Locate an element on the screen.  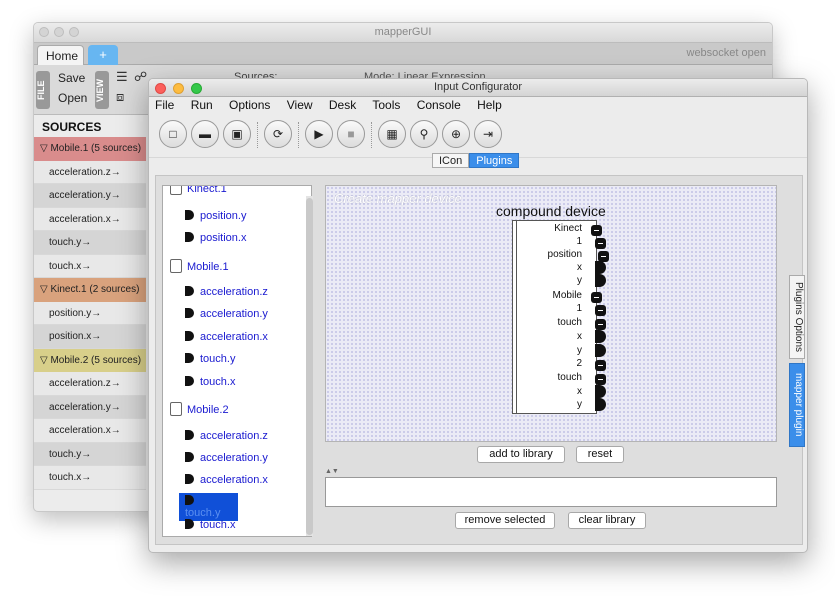
tab-icon: ICon is located at coordinates (451, 160).